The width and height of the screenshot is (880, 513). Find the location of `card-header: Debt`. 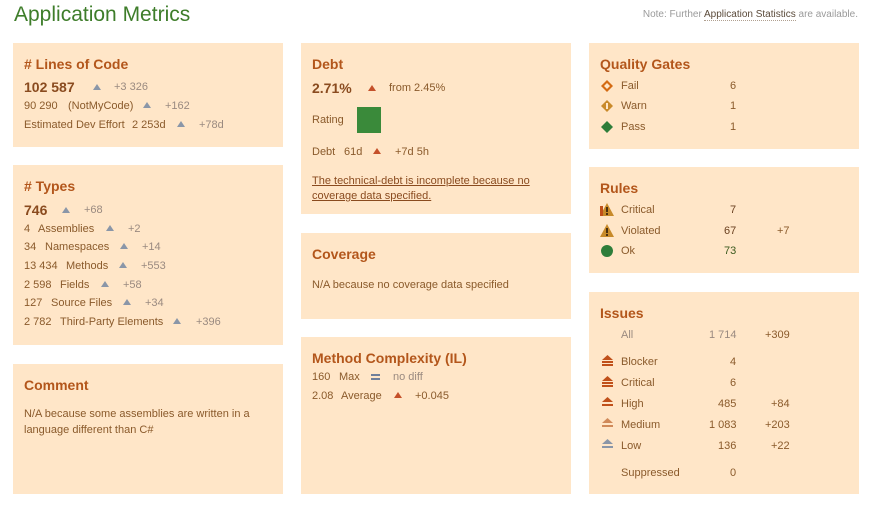

card-header: Debt is located at coordinates (328, 64).